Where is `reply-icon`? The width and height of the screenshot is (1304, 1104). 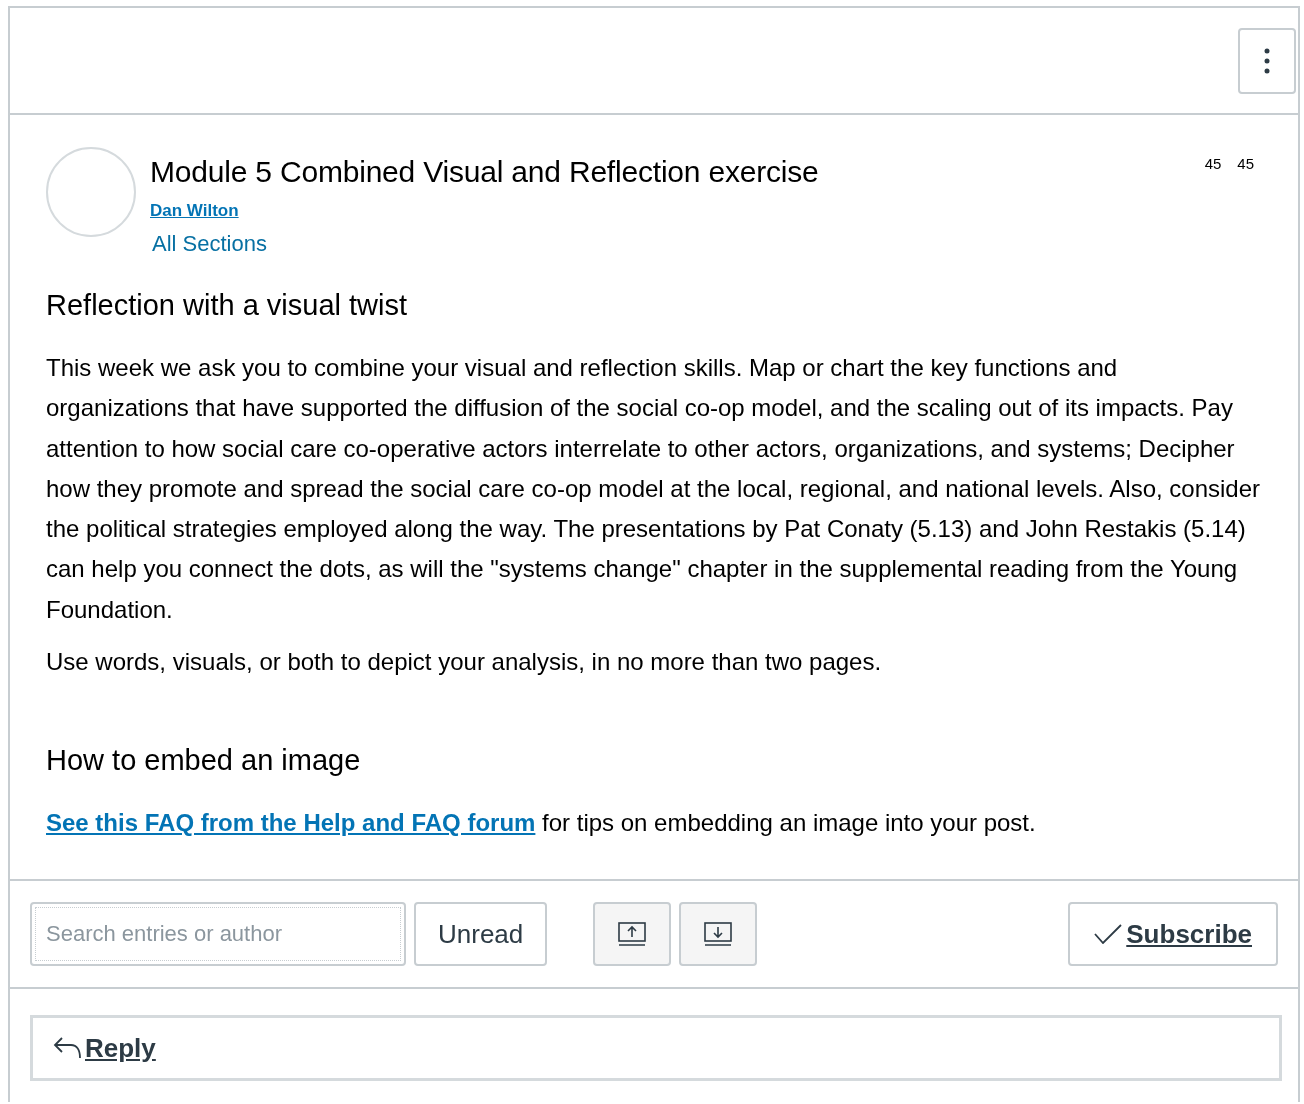 reply-icon is located at coordinates (68, 1048).